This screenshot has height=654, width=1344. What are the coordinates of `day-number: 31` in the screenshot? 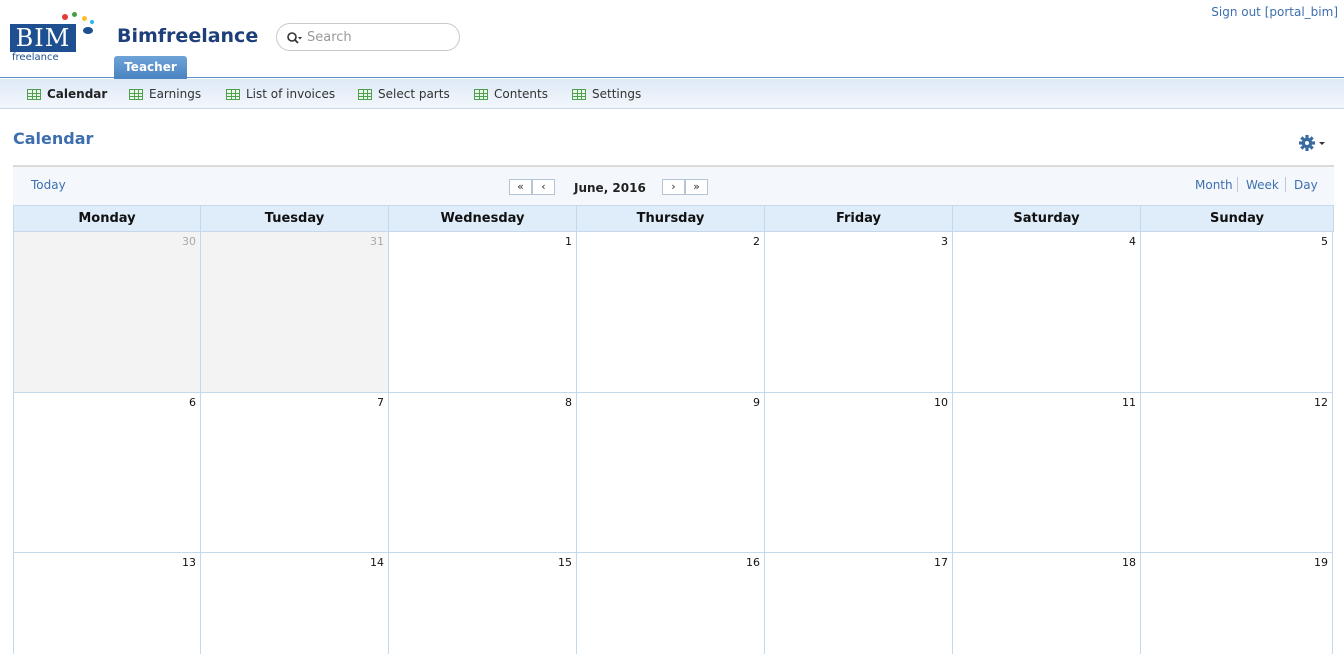 It's located at (377, 241).